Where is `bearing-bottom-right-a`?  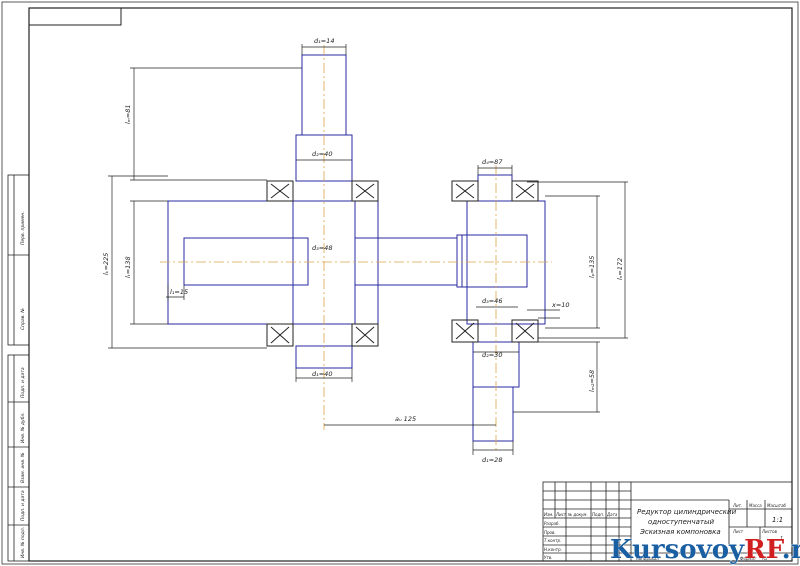
bearing-bottom-right-a is located at coordinates (465, 331).